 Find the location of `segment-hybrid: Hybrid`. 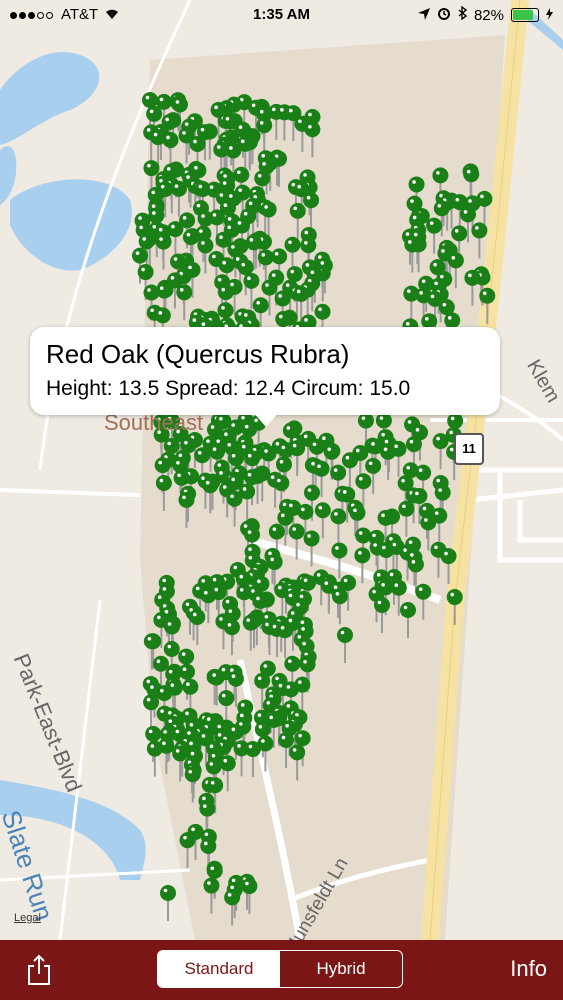

segment-hybrid: Hybrid is located at coordinates (341, 969).